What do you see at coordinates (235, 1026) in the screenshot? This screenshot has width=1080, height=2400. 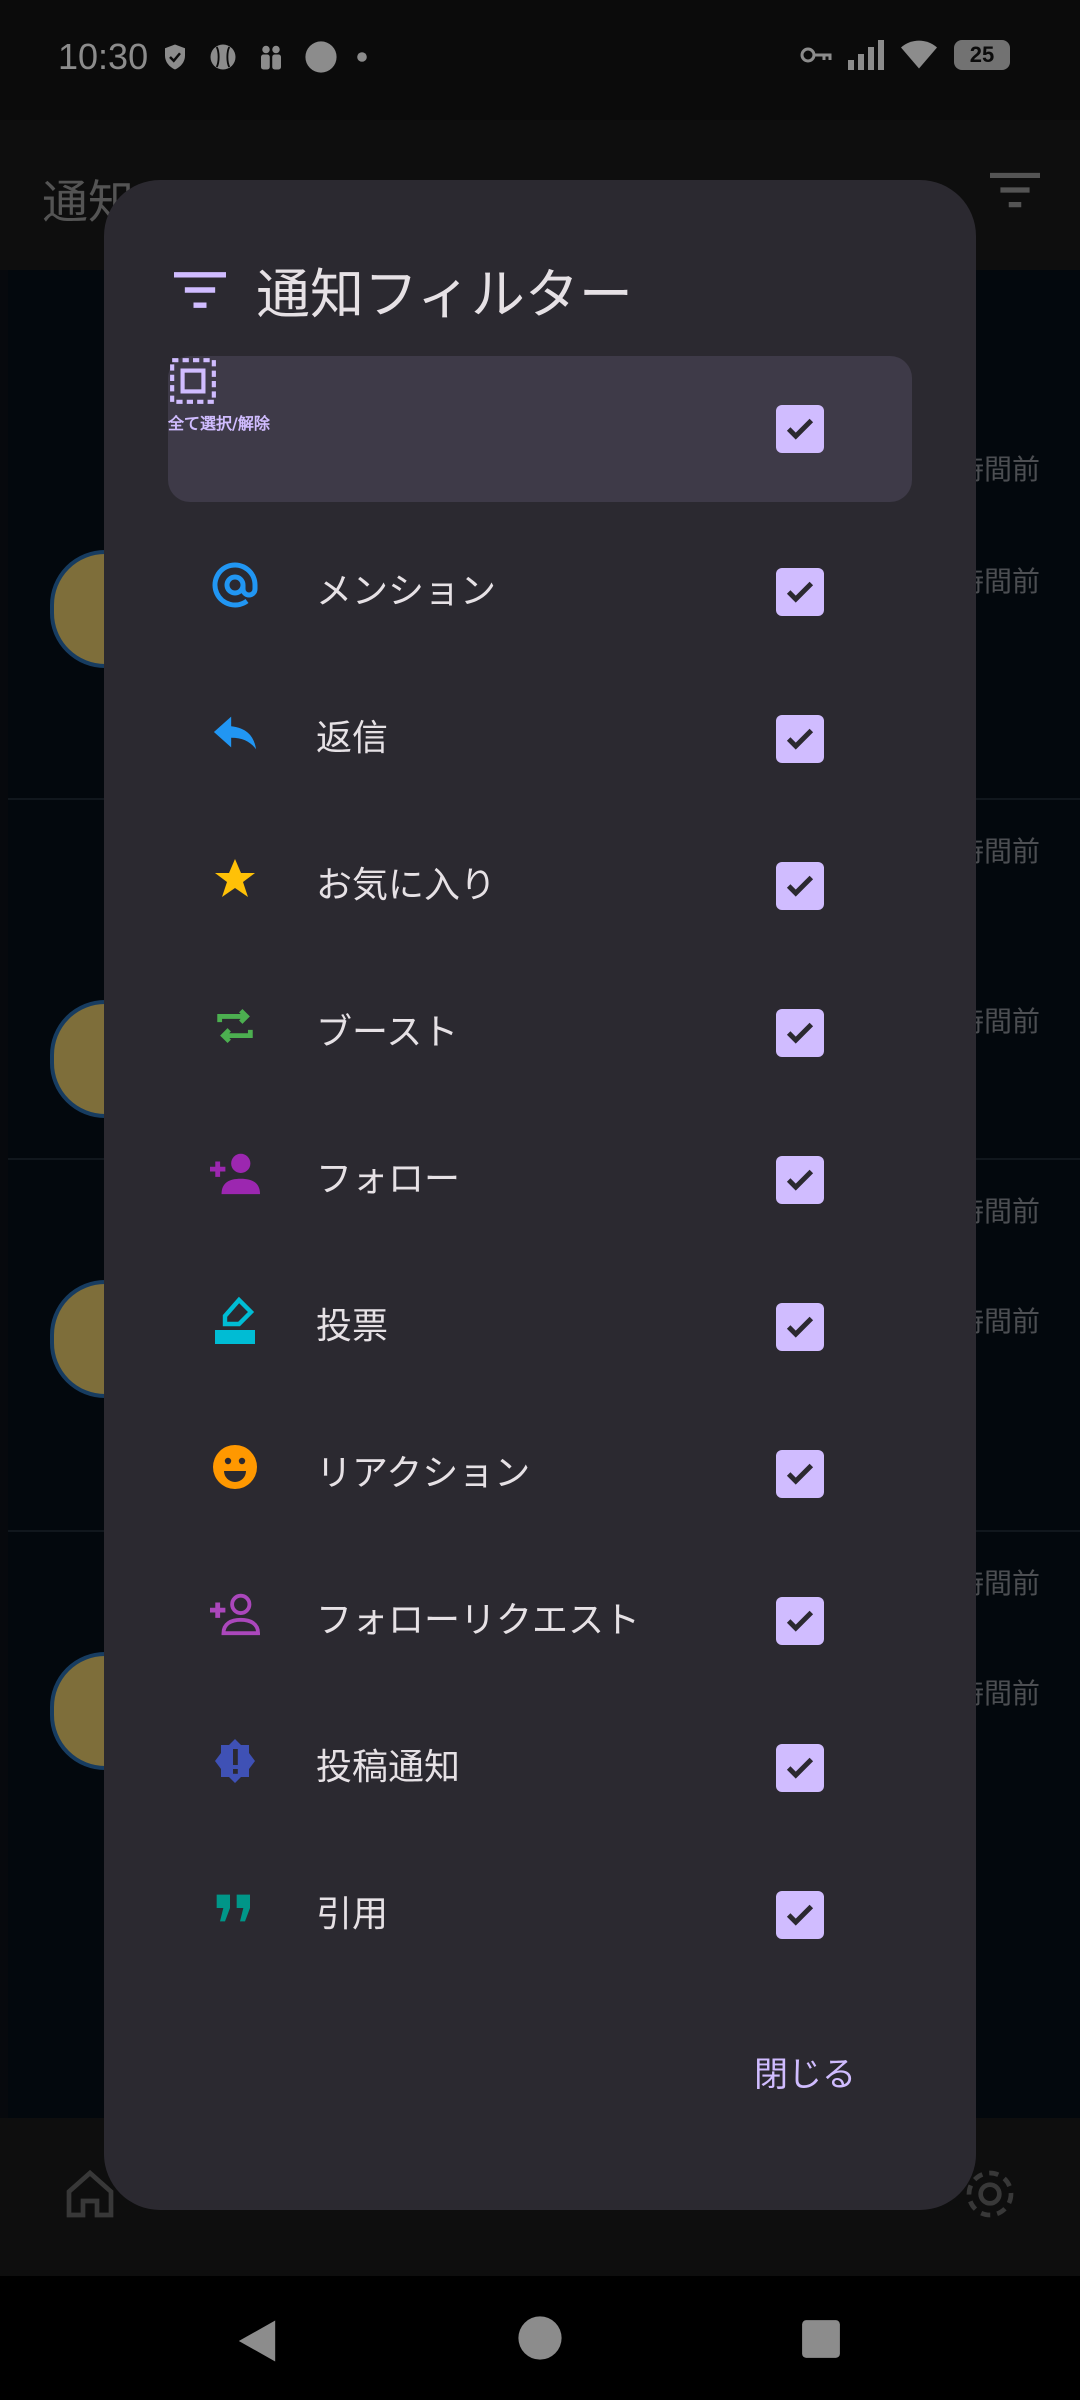 I see `repeat-icon` at bounding box center [235, 1026].